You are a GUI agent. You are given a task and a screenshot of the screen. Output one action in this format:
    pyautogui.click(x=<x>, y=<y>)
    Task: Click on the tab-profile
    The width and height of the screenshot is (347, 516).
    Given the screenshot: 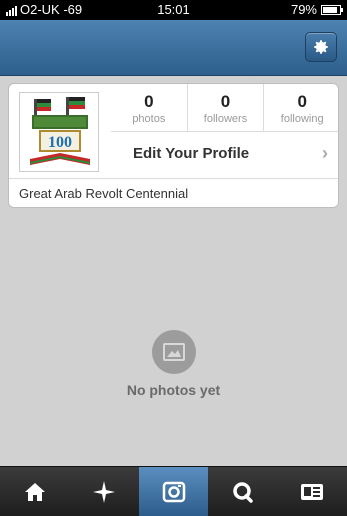 What is the action you would take?
    pyautogui.click(x=312, y=491)
    